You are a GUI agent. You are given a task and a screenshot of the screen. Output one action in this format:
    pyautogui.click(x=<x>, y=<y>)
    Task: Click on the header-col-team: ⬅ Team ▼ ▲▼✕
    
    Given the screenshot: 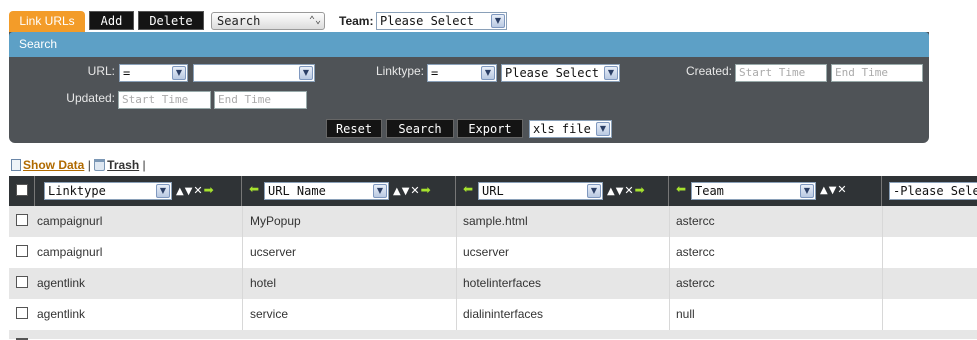 What is the action you would take?
    pyautogui.click(x=775, y=191)
    